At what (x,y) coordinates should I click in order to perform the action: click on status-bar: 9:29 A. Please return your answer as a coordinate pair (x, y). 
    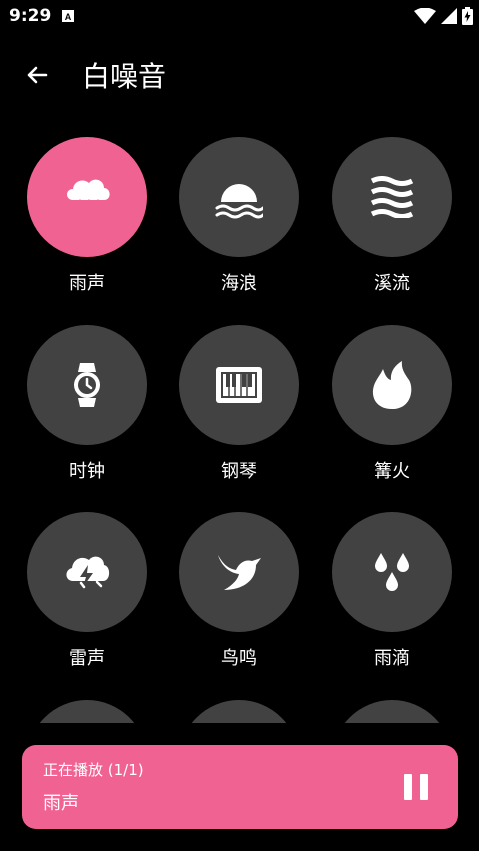
    Looking at the image, I should click on (239, 17).